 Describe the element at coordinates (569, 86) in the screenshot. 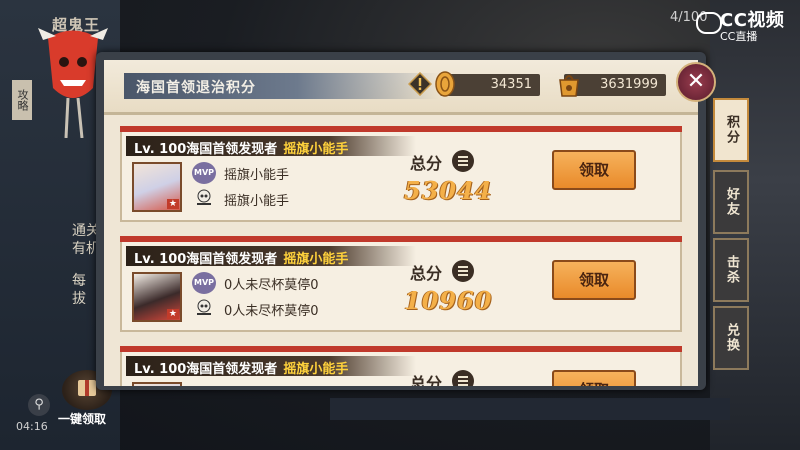

I see `gift-bag-icon` at that location.